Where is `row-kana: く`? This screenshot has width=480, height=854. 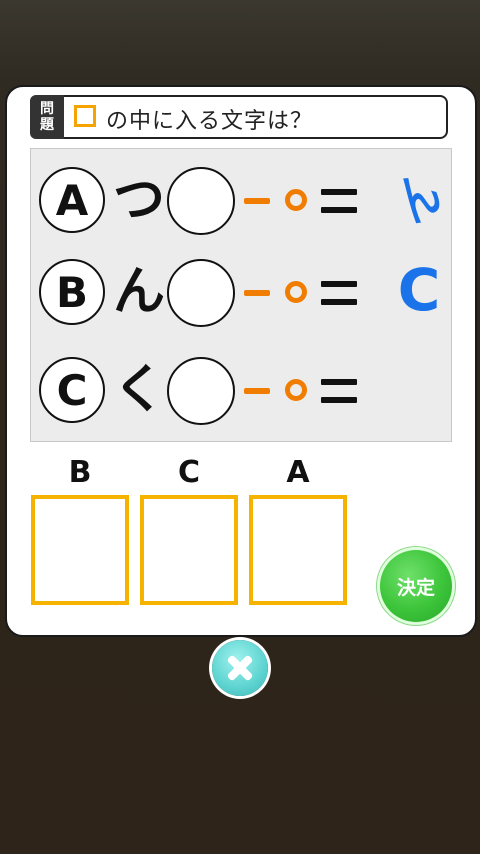
row-kana: く is located at coordinates (138, 390).